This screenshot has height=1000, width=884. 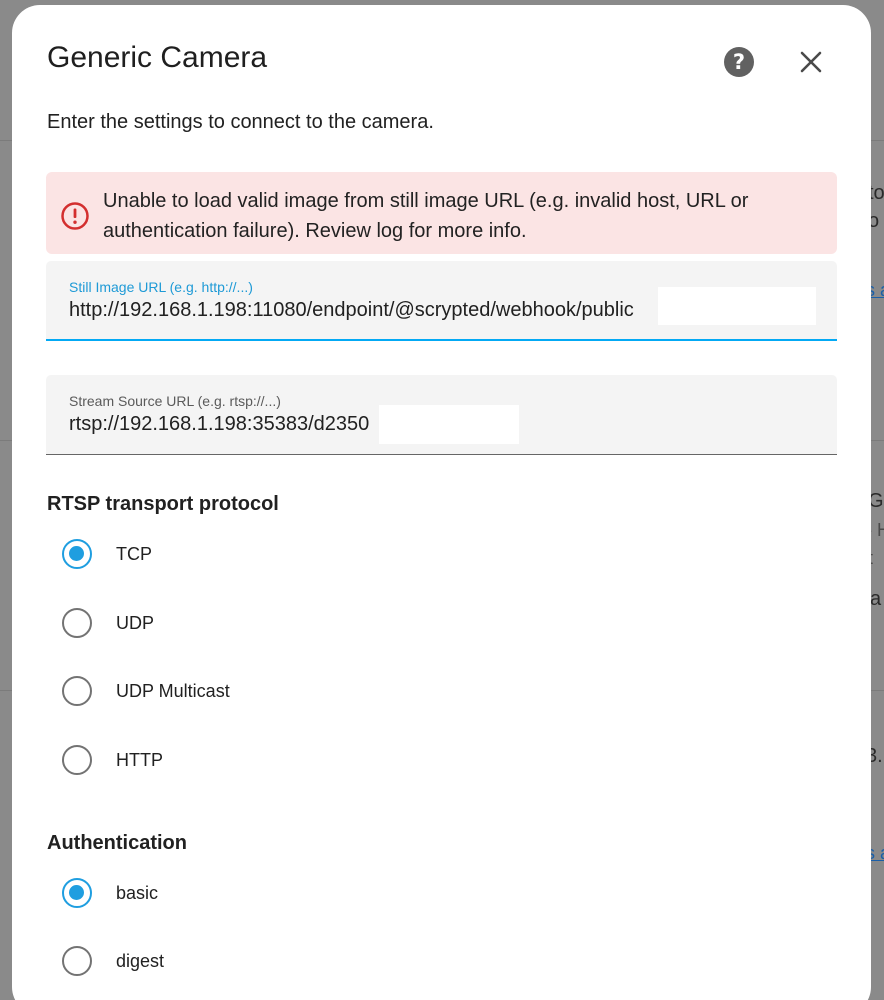 What do you see at coordinates (173, 690) in the screenshot?
I see `radio-label: UDP Multicast` at bounding box center [173, 690].